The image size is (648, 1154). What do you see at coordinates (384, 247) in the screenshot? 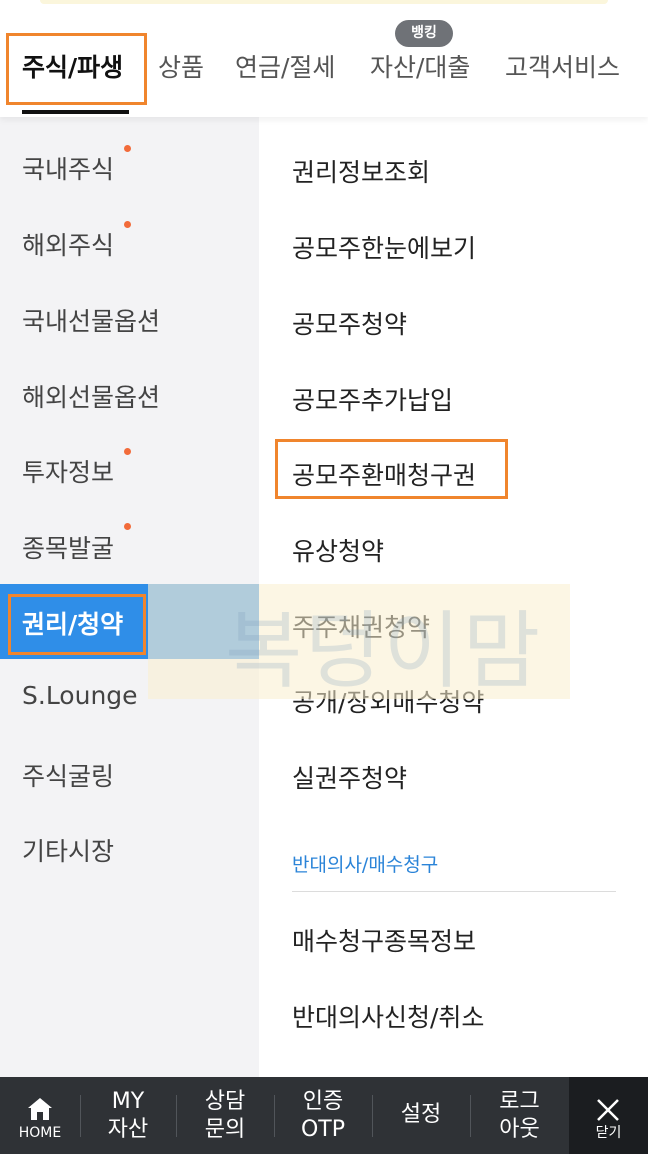
I see `submenu-item: 공모주한눈에보기` at bounding box center [384, 247].